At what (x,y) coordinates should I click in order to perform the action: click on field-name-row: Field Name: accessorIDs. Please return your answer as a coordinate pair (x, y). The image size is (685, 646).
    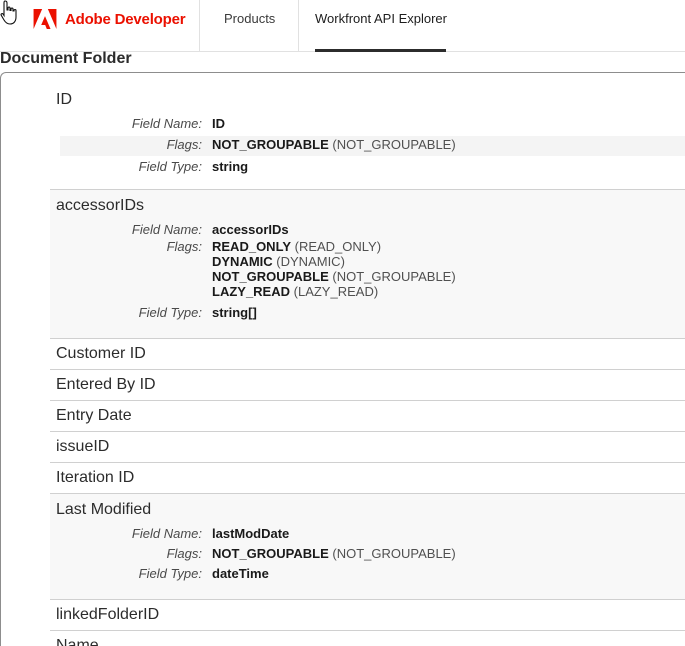
    Looking at the image, I should click on (367, 229).